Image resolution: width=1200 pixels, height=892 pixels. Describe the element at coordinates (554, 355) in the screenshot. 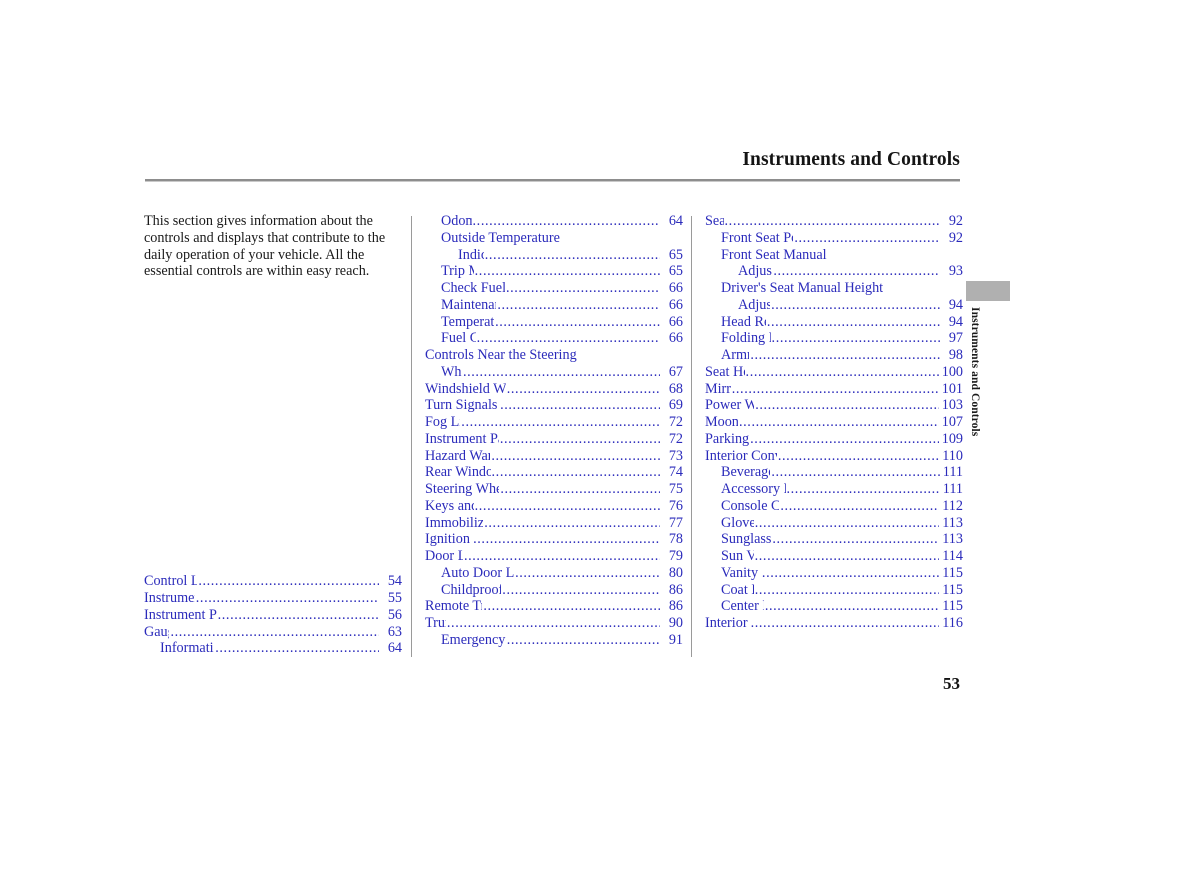

I see `toc-entry: Controls Near the Steering` at that location.